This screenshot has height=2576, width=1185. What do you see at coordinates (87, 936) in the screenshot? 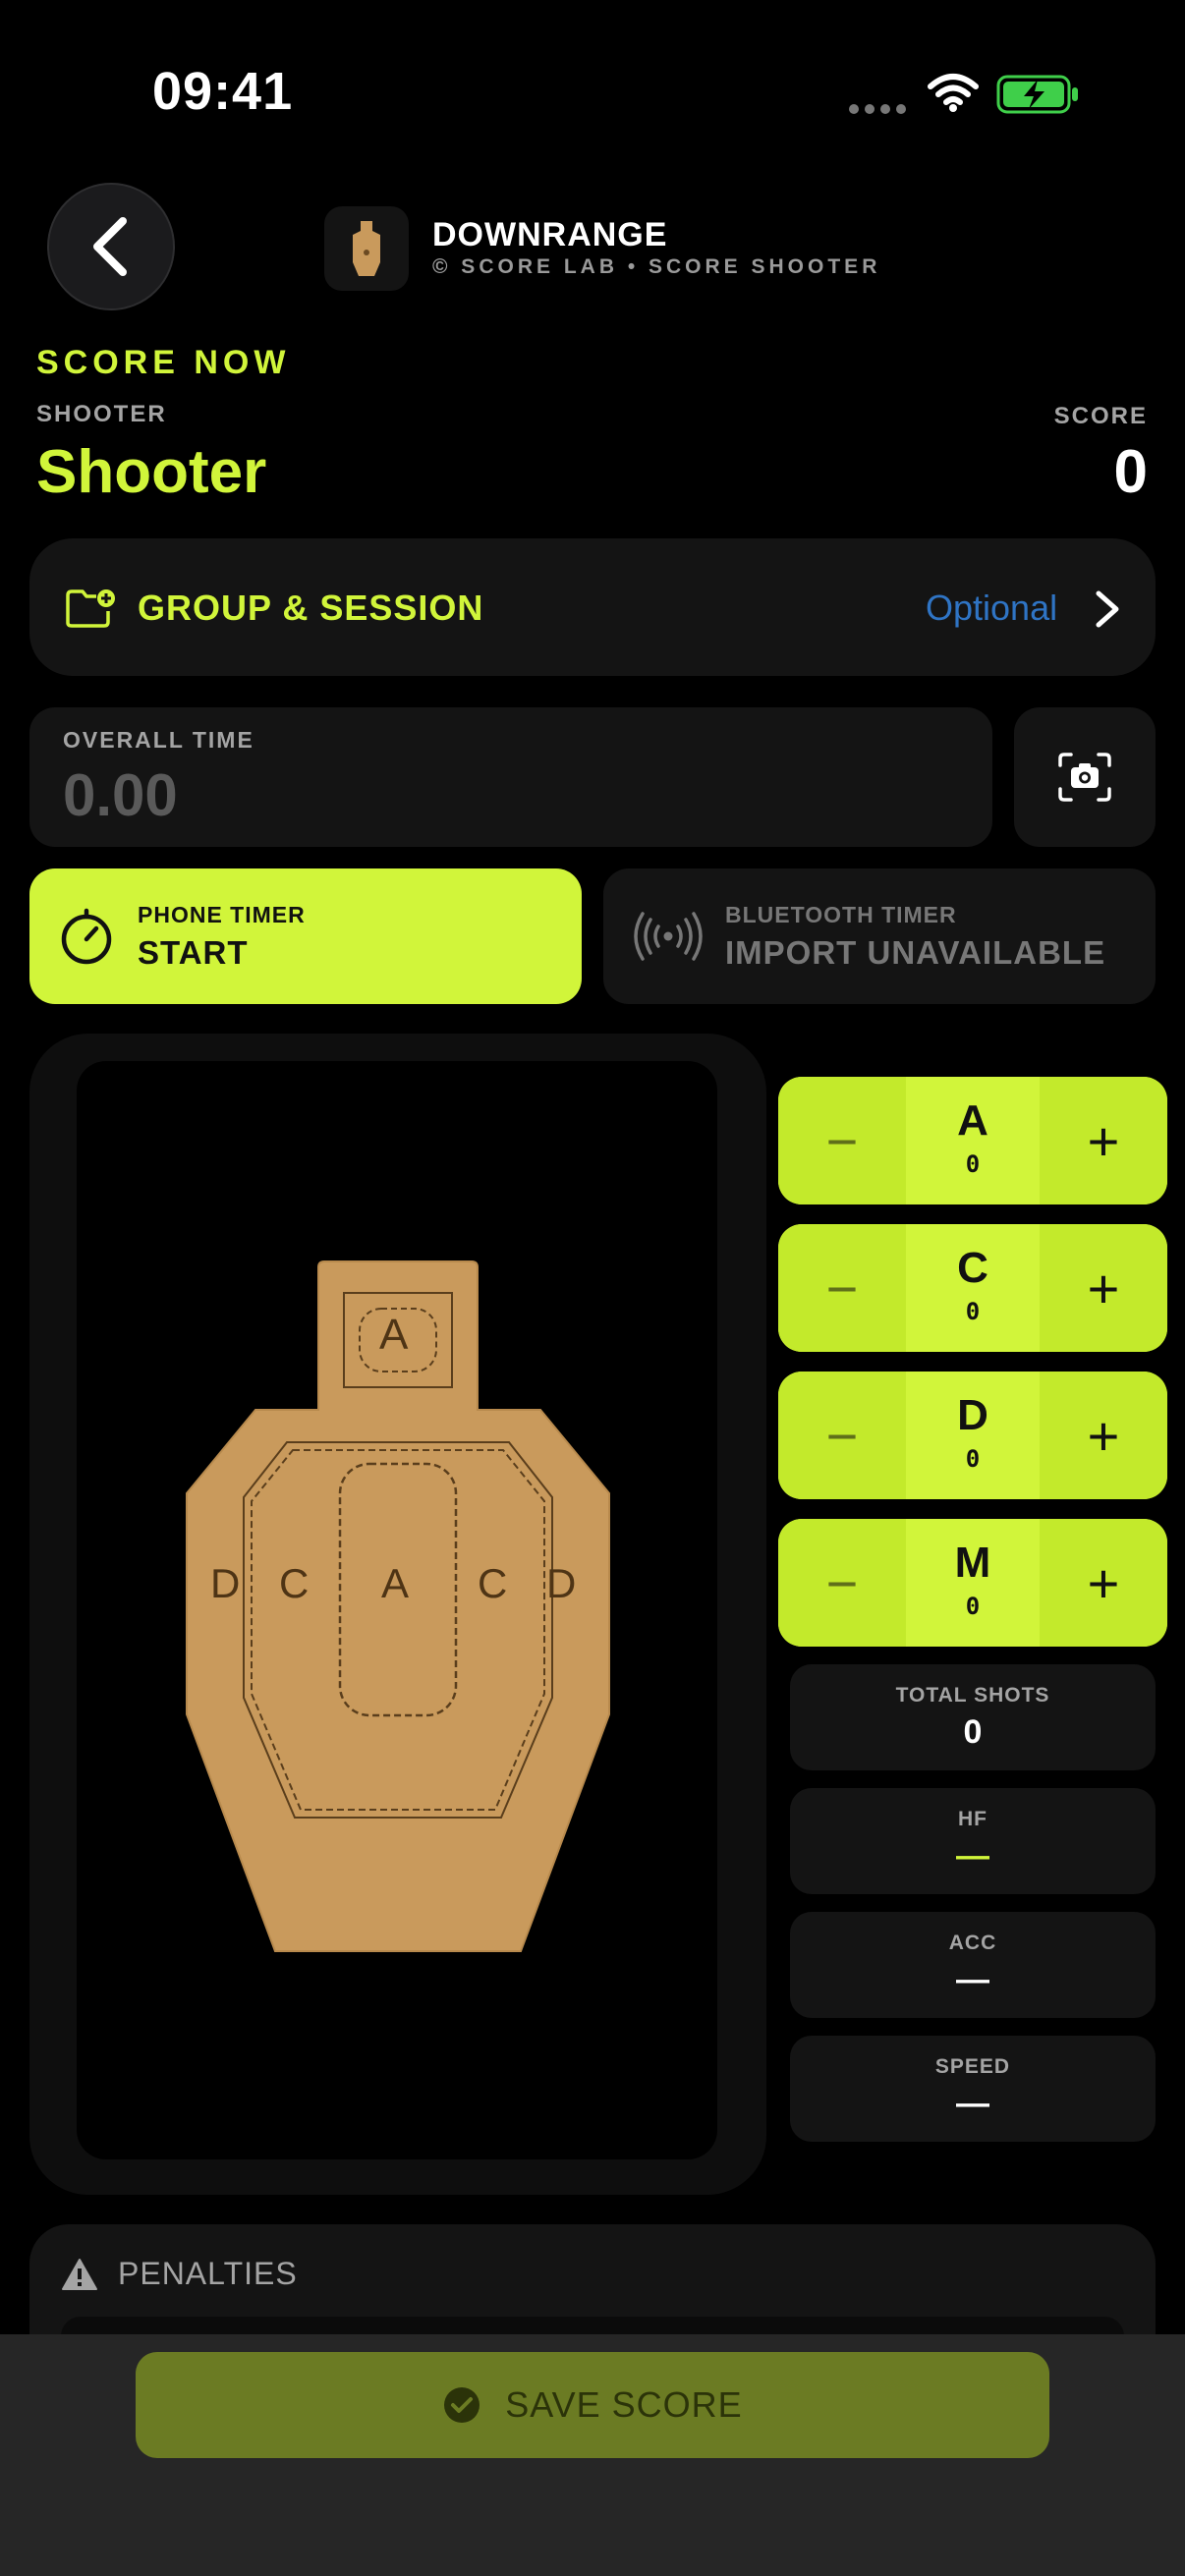
I see `stopwatch-icon` at bounding box center [87, 936].